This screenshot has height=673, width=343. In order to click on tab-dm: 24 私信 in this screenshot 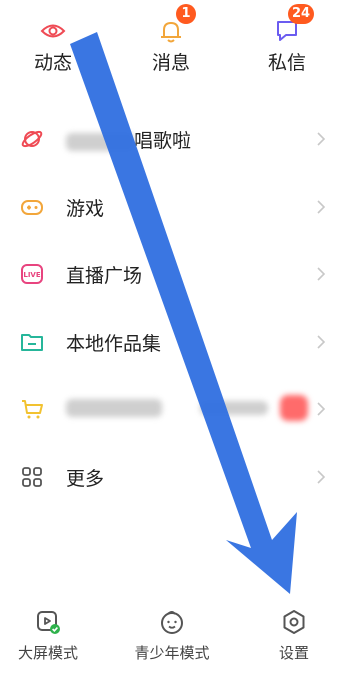, I will do `click(287, 39)`.